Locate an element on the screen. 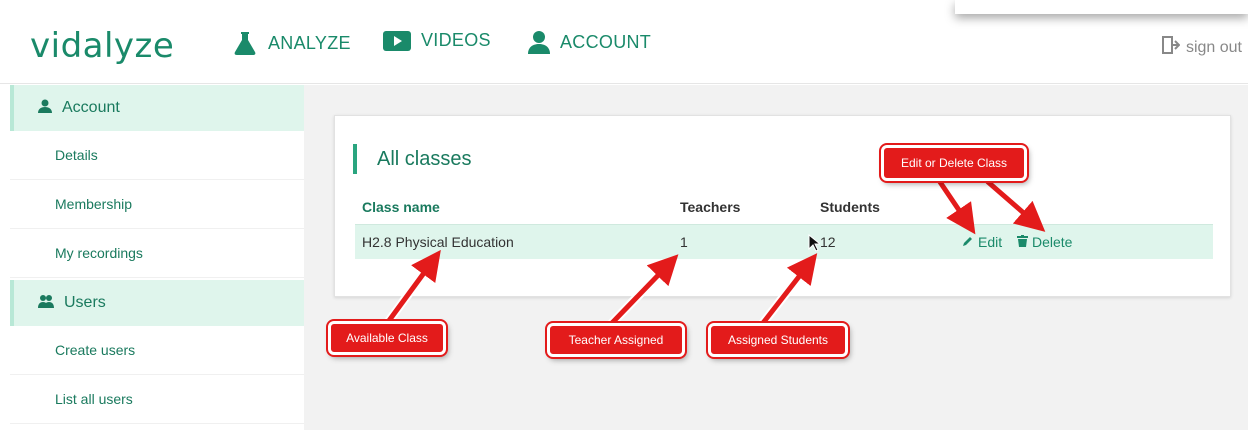 Image resolution: width=1248 pixels, height=430 pixels. sidebar-item-membership: Membership is located at coordinates (157, 204).